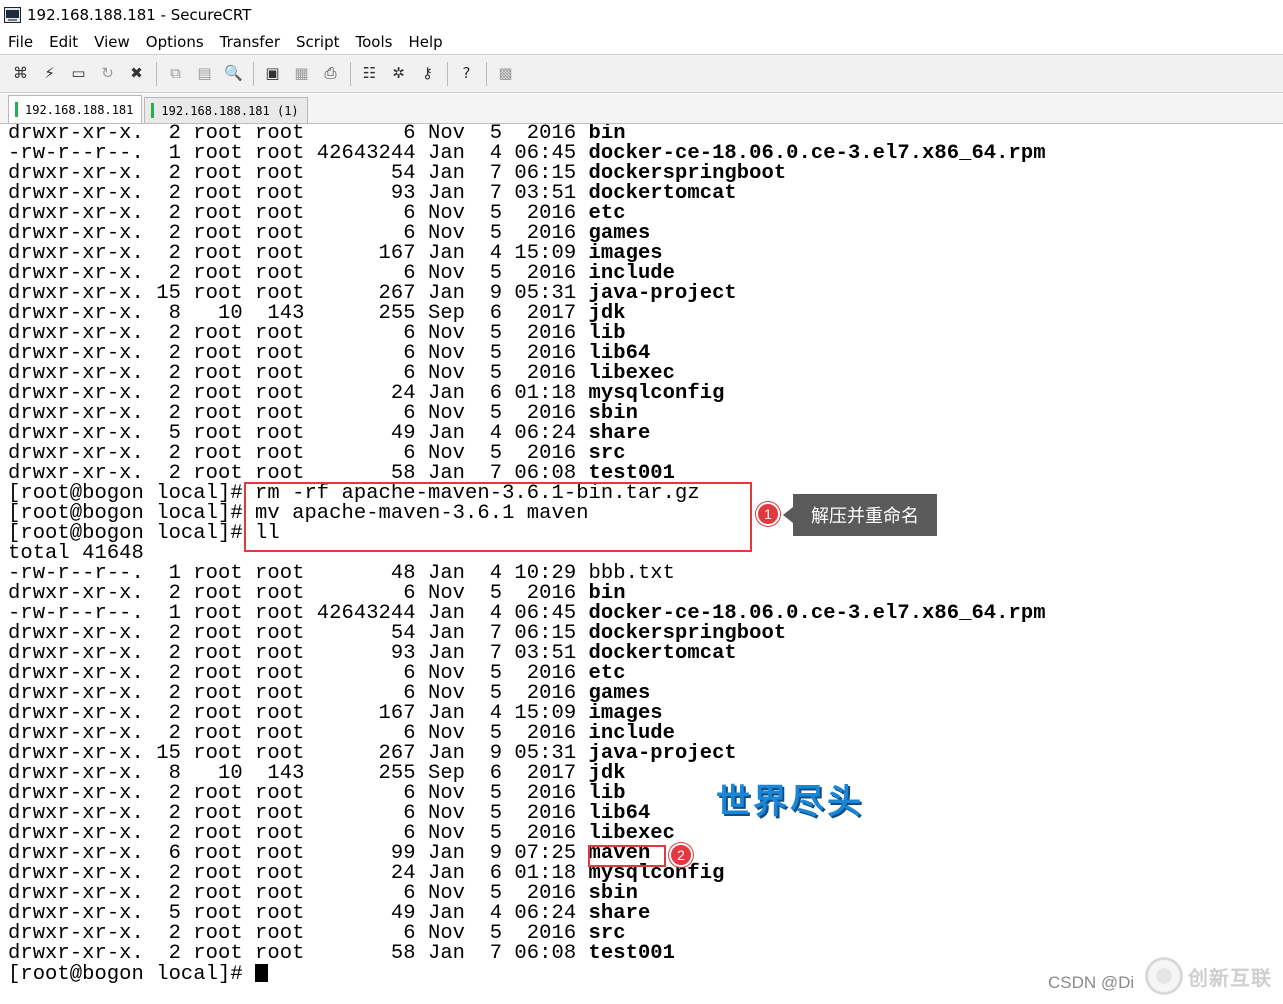  Describe the element at coordinates (627, 856) in the screenshot. I see `maven-highlight-box` at that location.